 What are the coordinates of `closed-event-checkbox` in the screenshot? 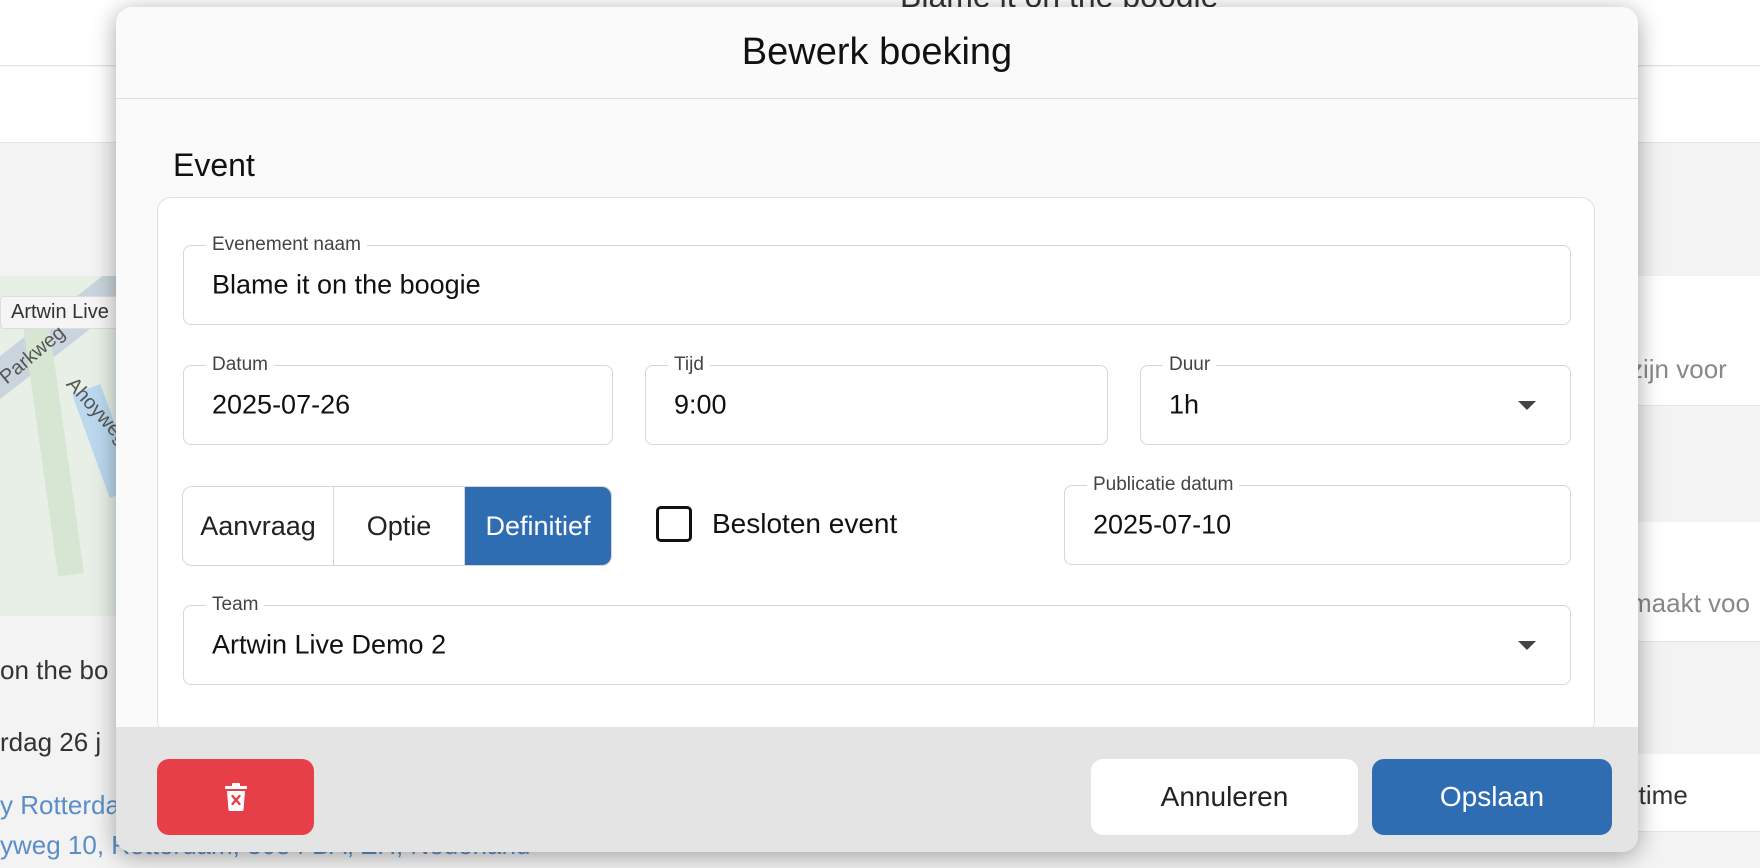 It's located at (674, 524).